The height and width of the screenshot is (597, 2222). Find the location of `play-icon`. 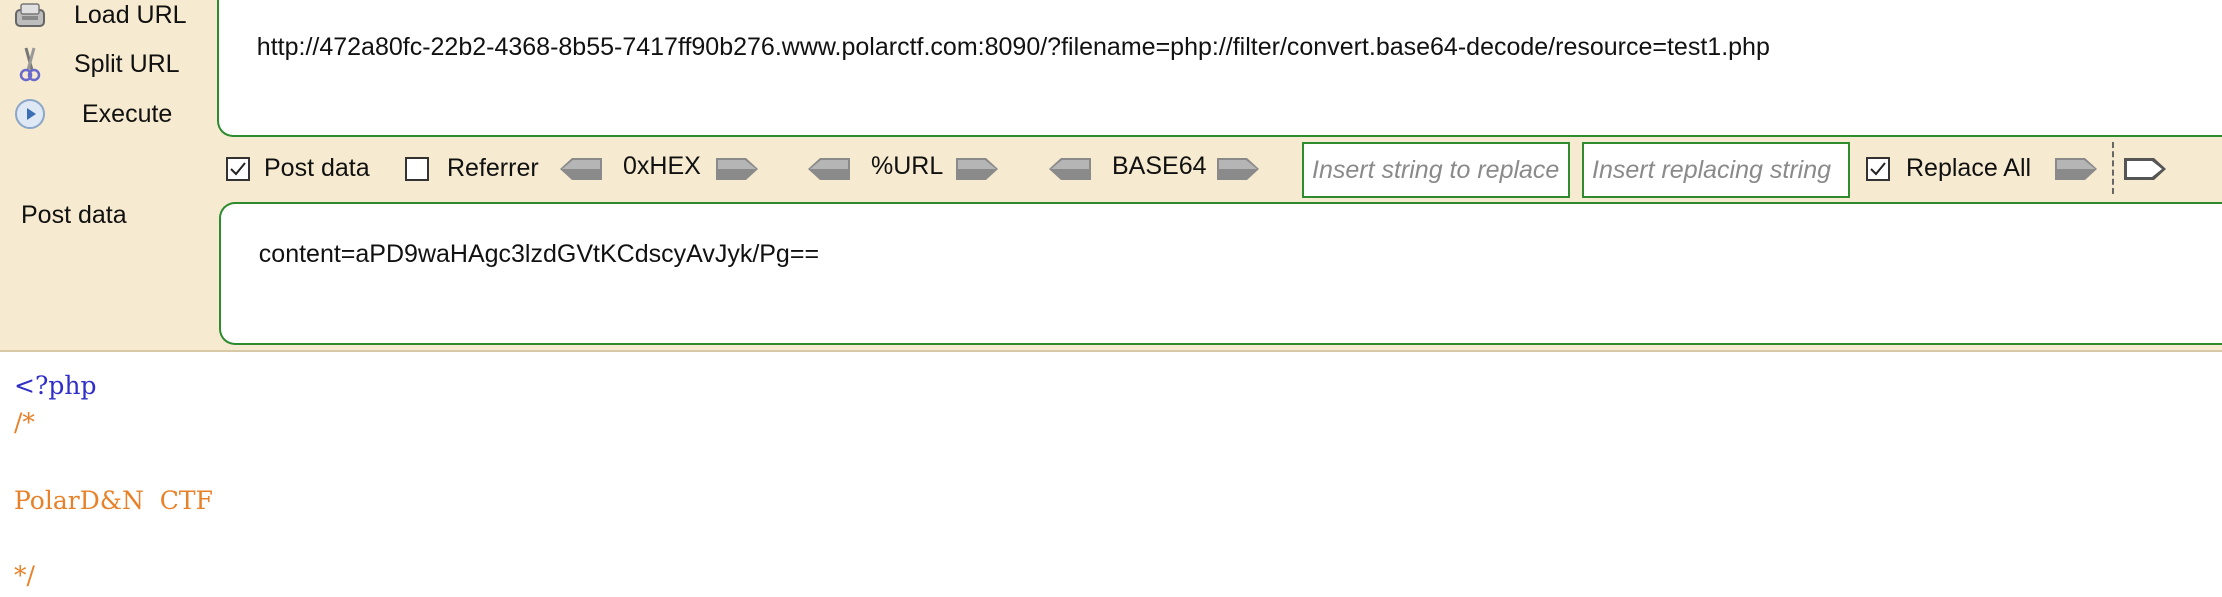

play-icon is located at coordinates (30, 114).